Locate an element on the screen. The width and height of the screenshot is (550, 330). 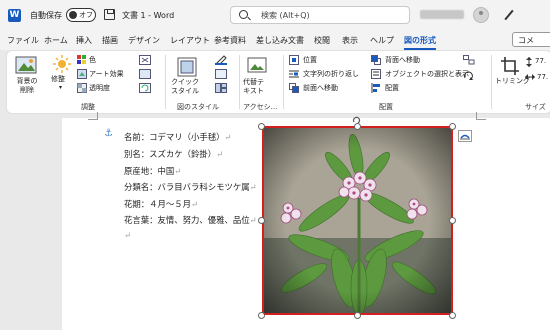
tab-picture-format: 図の形式 is located at coordinates (420, 42).